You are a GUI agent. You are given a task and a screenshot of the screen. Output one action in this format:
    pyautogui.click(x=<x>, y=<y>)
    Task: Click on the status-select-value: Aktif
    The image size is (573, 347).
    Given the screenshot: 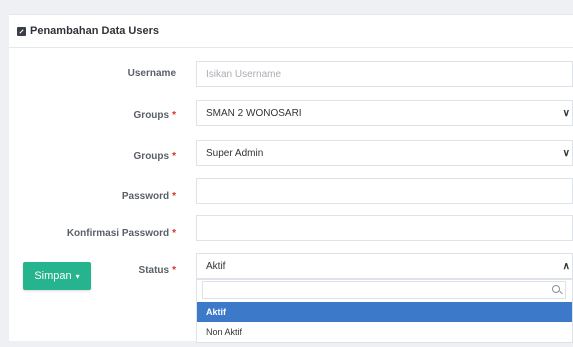 What is the action you would take?
    pyautogui.click(x=216, y=266)
    